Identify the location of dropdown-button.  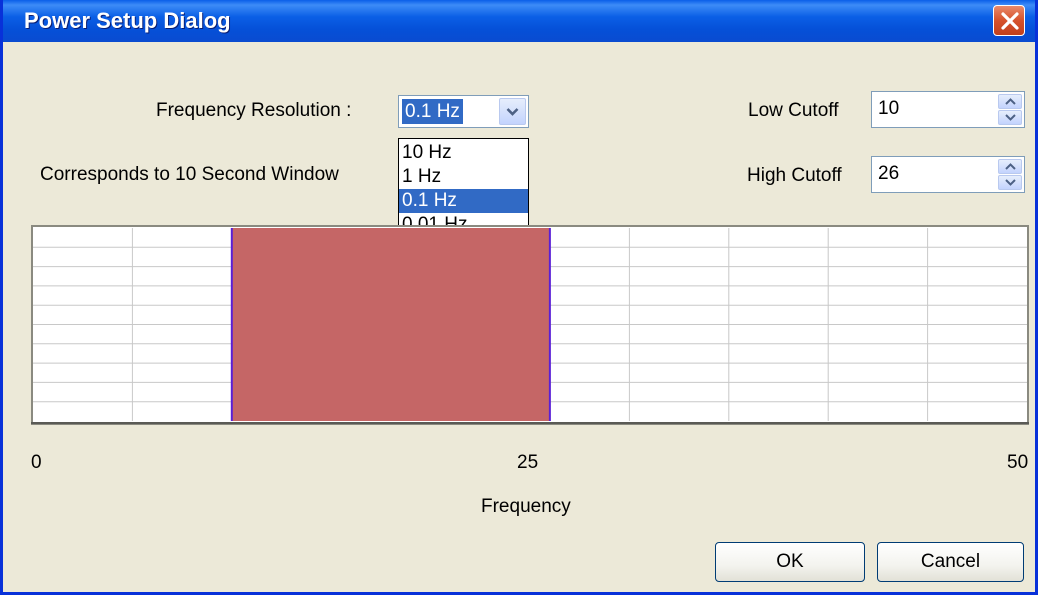
(512, 111).